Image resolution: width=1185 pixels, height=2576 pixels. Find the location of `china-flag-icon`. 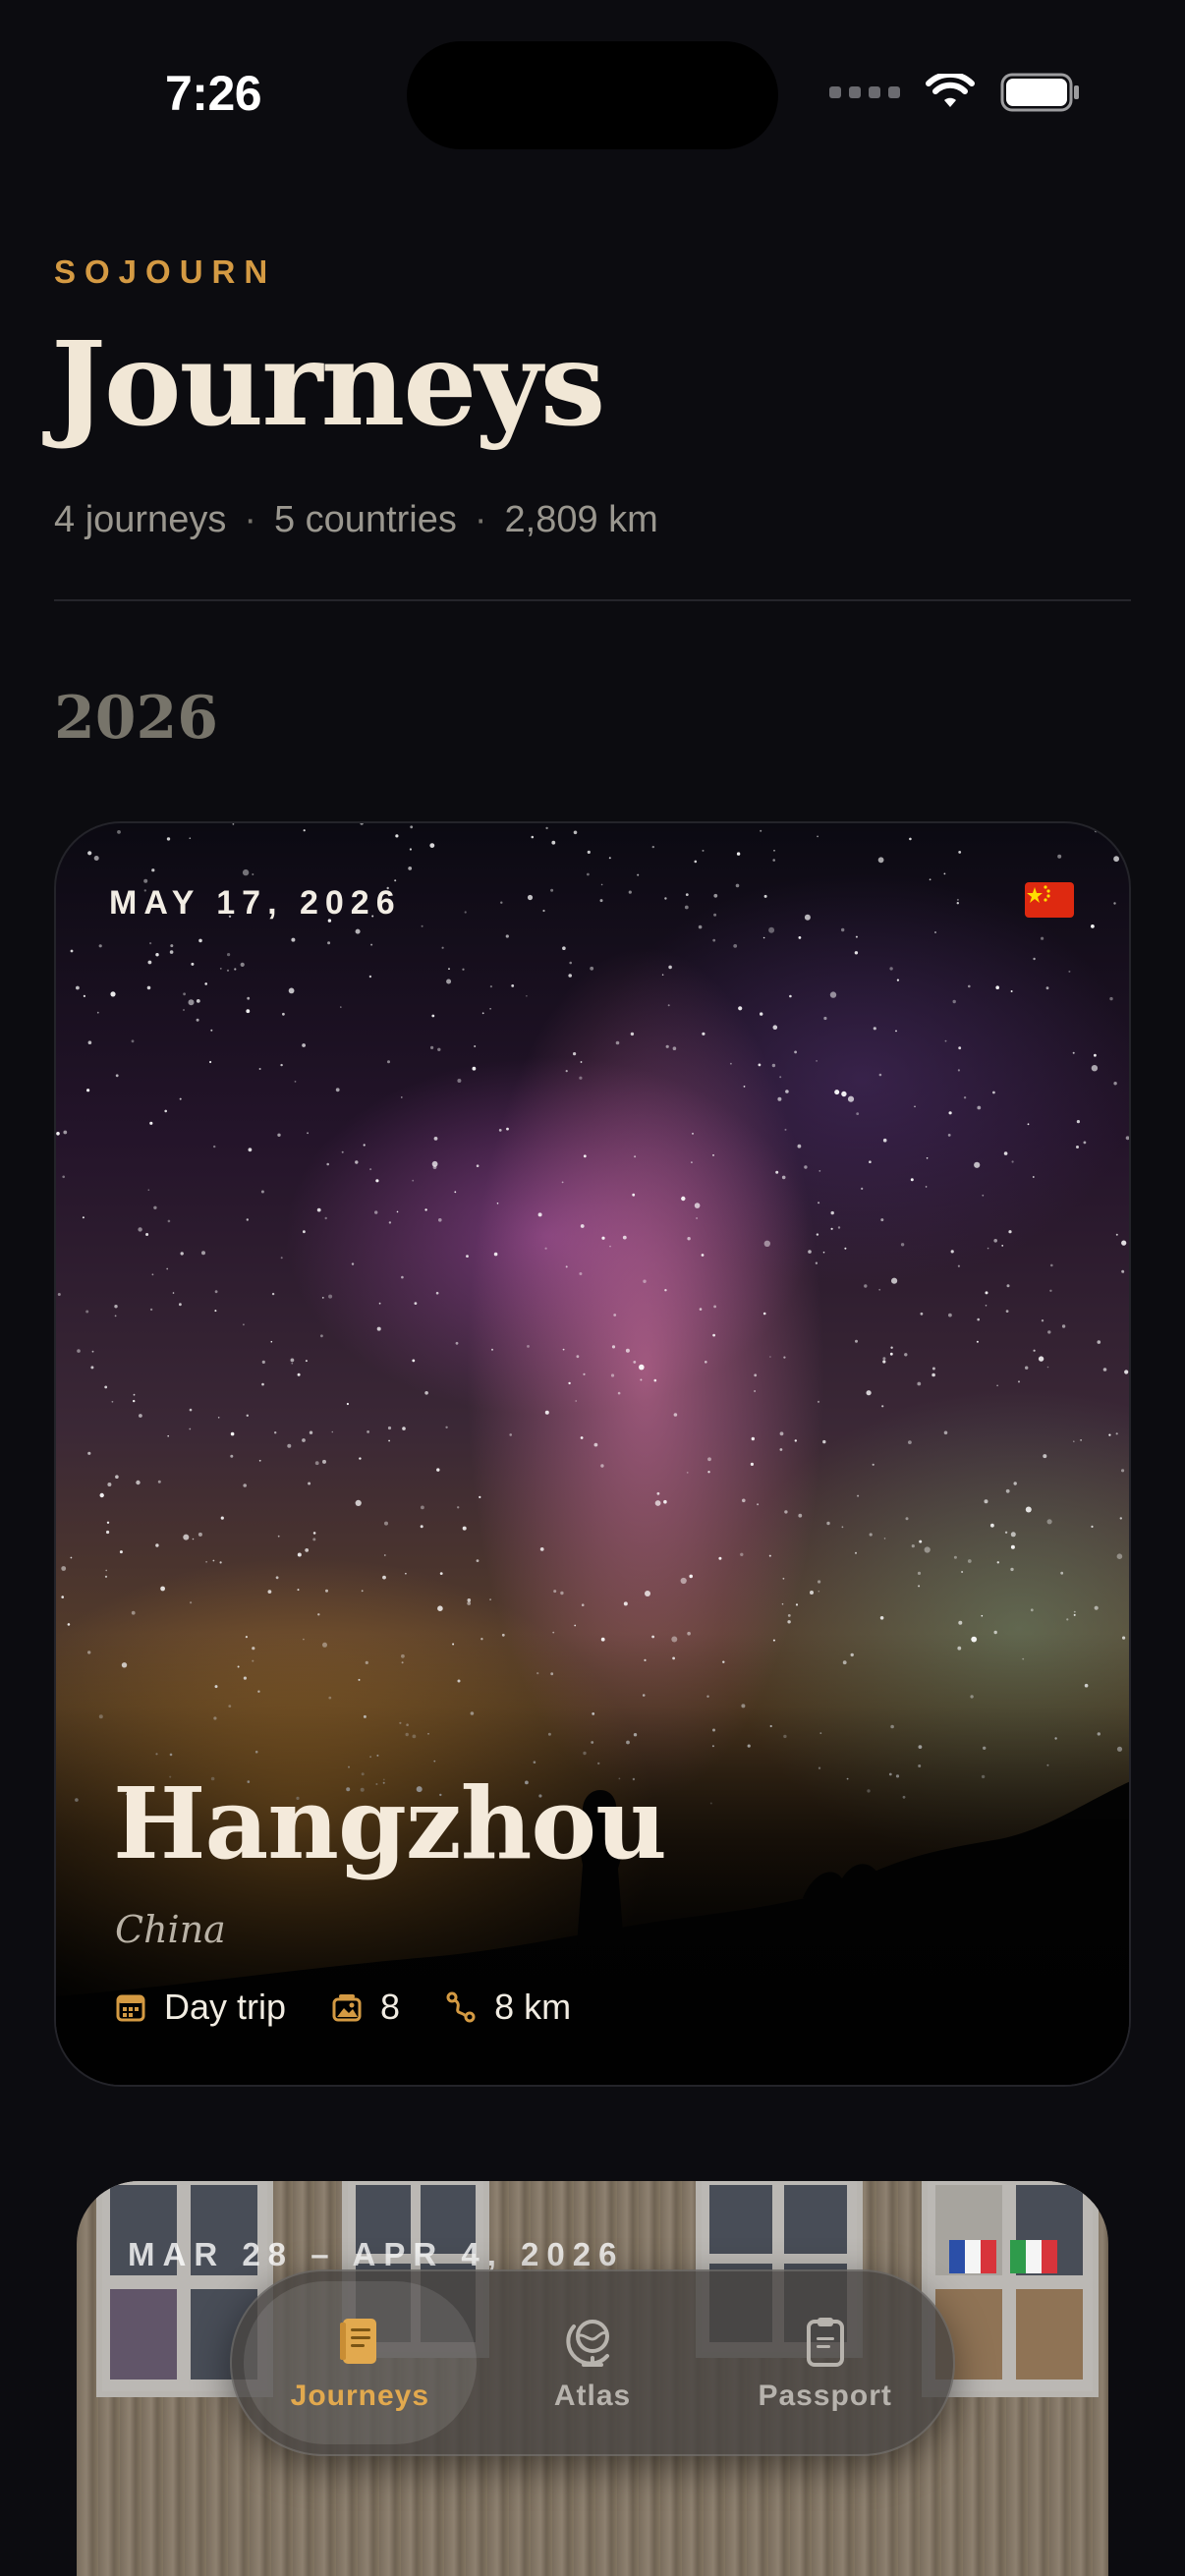

china-flag-icon is located at coordinates (1049, 900).